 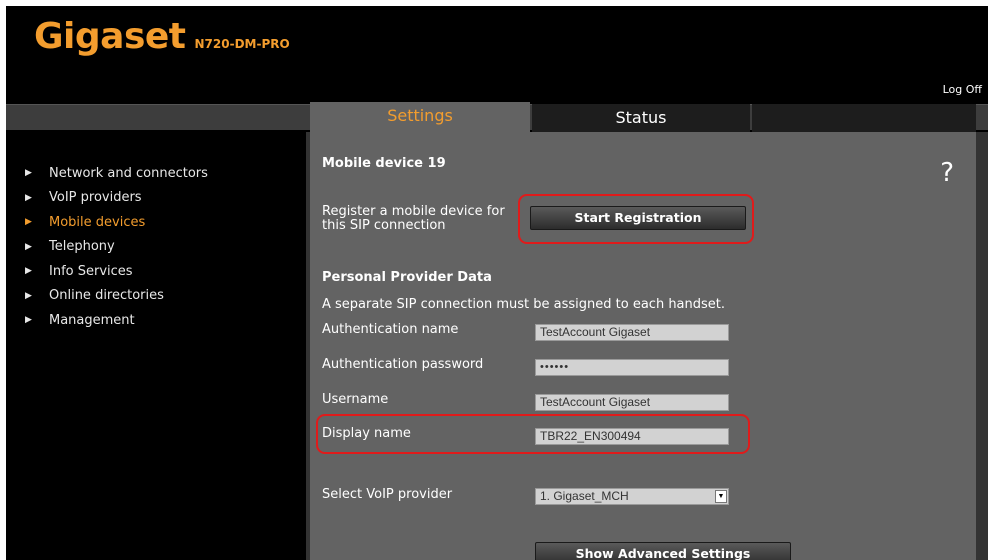 I want to click on register-description-line2: this SIP connection, so click(x=384, y=225).